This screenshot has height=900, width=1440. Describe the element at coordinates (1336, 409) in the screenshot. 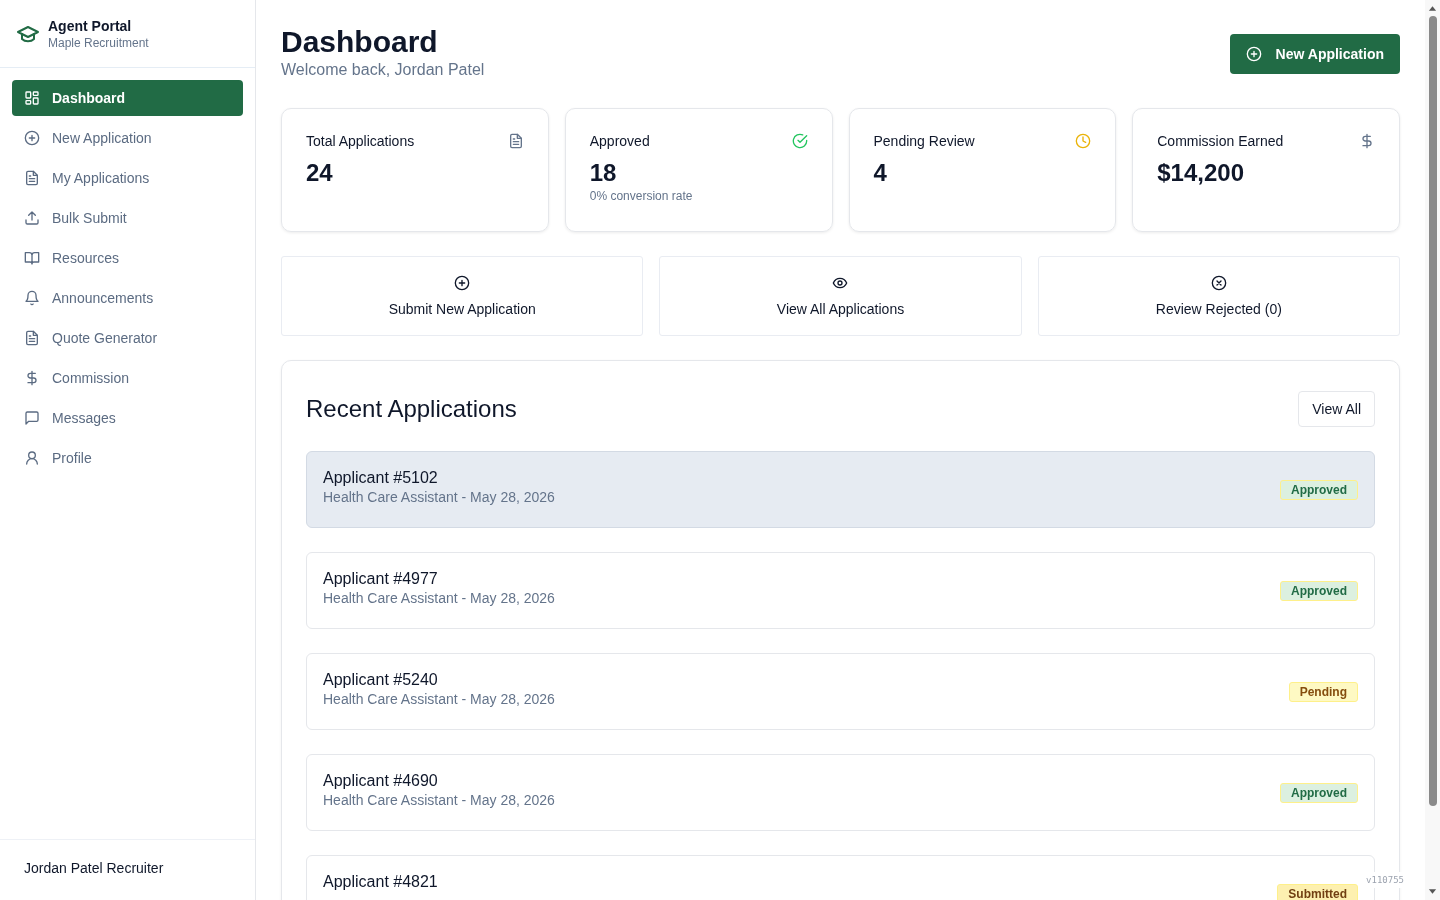

I see `view-all-button: View All` at that location.